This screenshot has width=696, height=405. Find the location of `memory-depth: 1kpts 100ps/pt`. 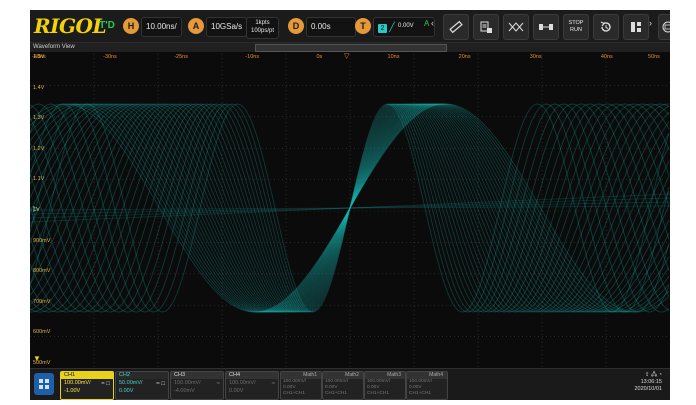

memory-depth: 1kpts 100ps/pt is located at coordinates (263, 28).